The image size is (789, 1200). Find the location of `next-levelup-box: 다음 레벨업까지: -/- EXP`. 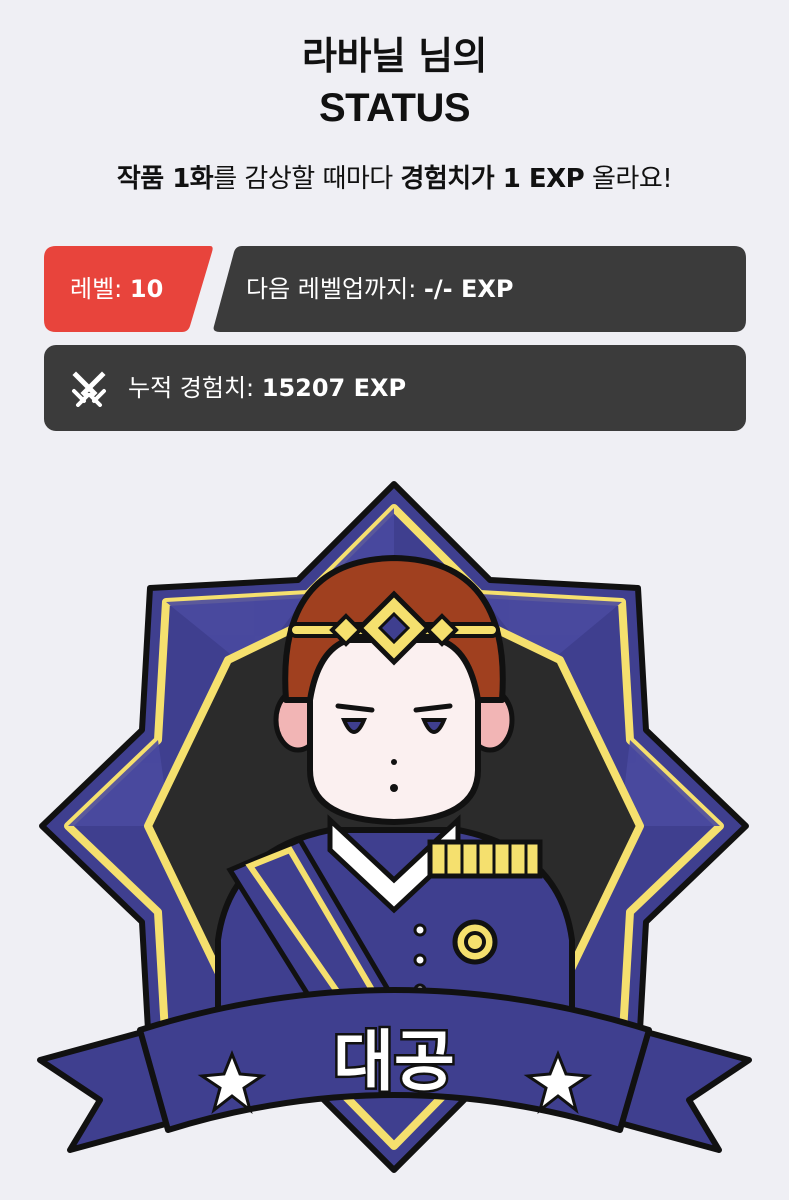

next-levelup-box: 다음 레벨업까지: -/- EXP is located at coordinates (479, 289).